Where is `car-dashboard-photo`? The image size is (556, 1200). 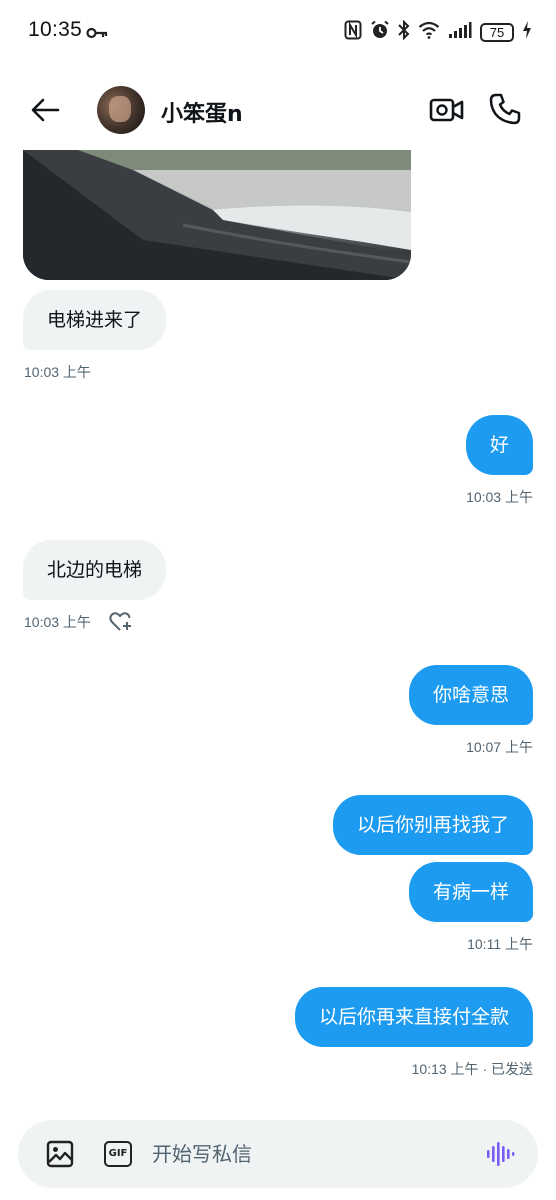
car-dashboard-photo is located at coordinates (217, 215).